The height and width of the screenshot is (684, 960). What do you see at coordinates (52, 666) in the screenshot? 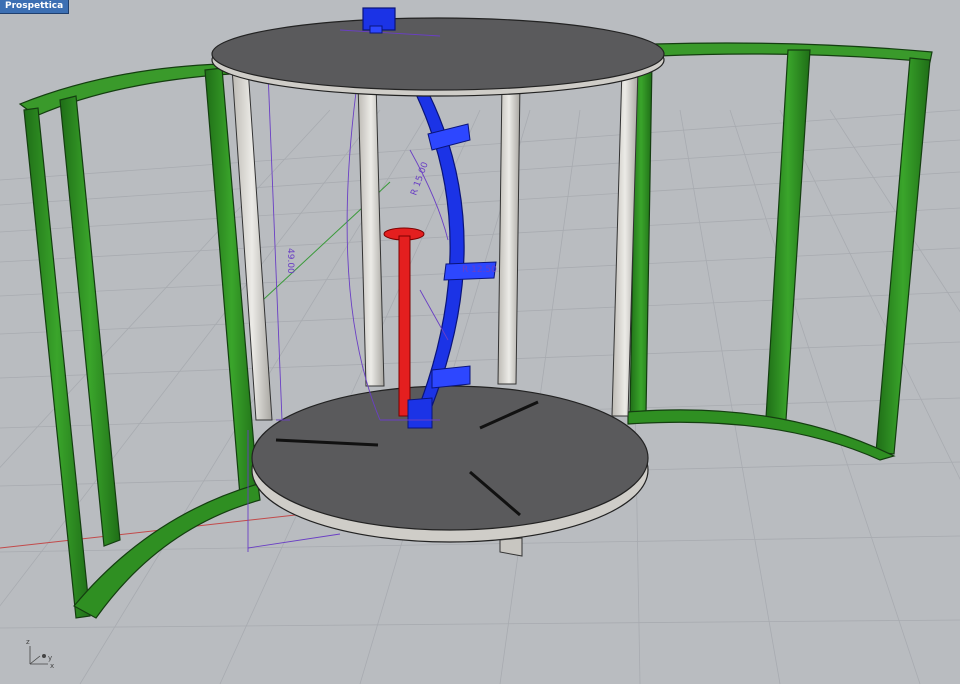
I see `axis-label-x: x` at bounding box center [52, 666].